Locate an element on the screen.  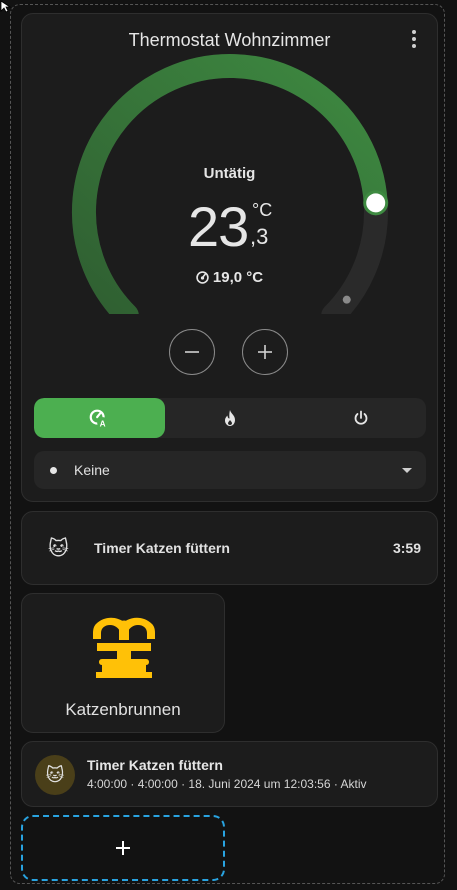
thermostat-title: Thermostat Wohnzimmer is located at coordinates (229, 40).